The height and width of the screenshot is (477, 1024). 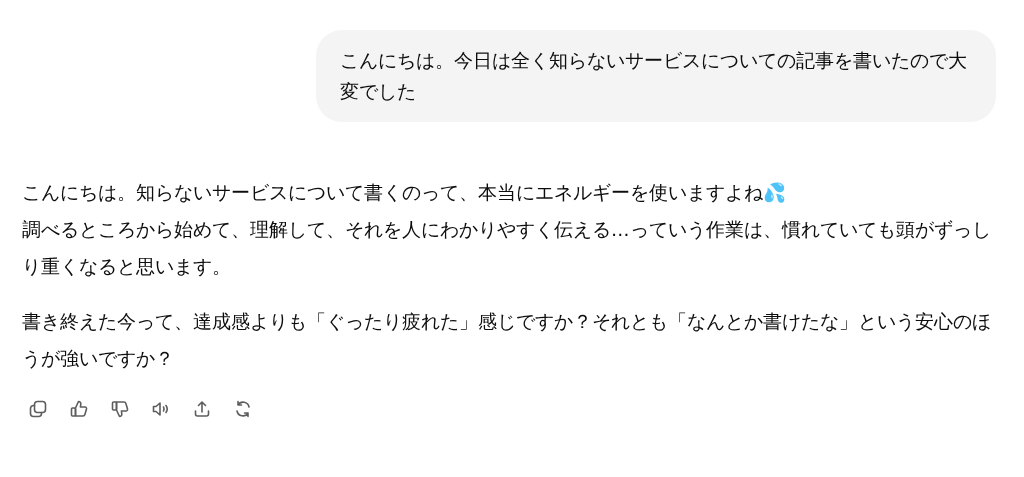 What do you see at coordinates (656, 76) in the screenshot?
I see `user-message: こんにちは。今日は全く知らないサービスについての記事を書いたので大変でした` at bounding box center [656, 76].